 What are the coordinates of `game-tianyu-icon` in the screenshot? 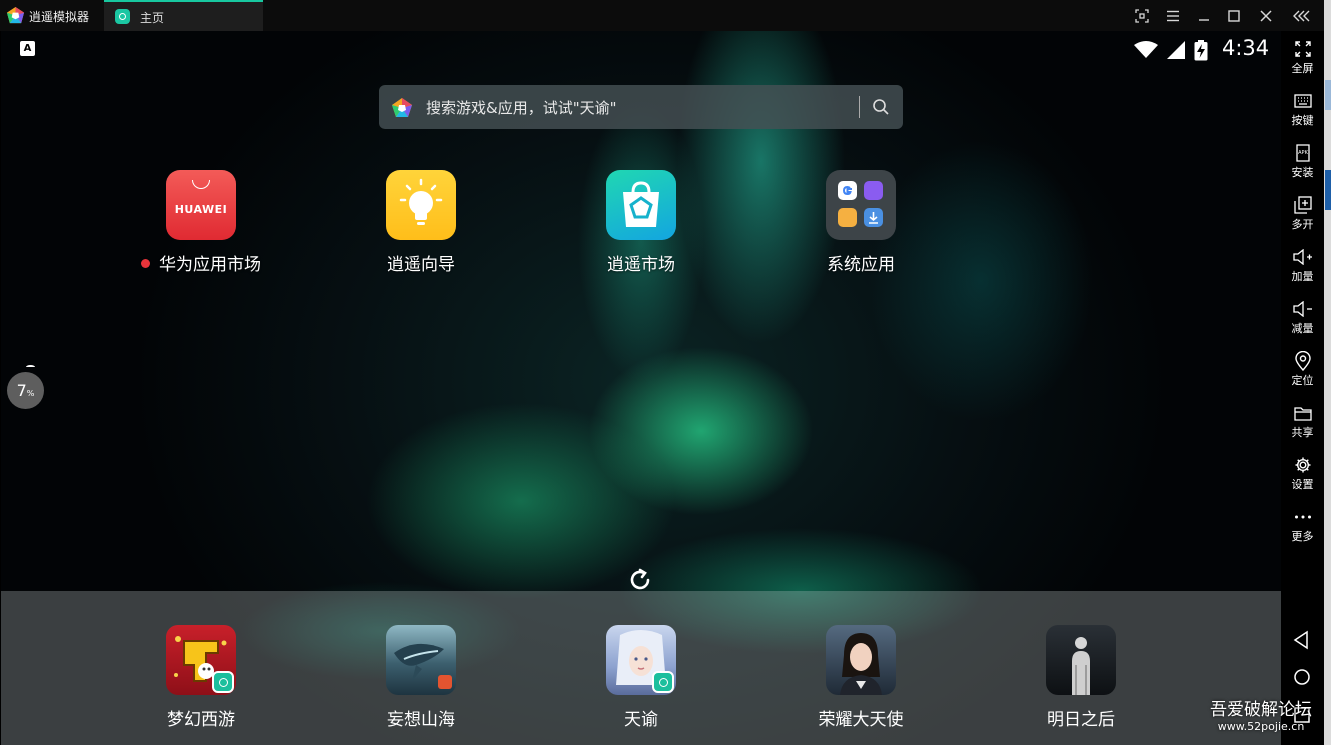 It's located at (641, 660).